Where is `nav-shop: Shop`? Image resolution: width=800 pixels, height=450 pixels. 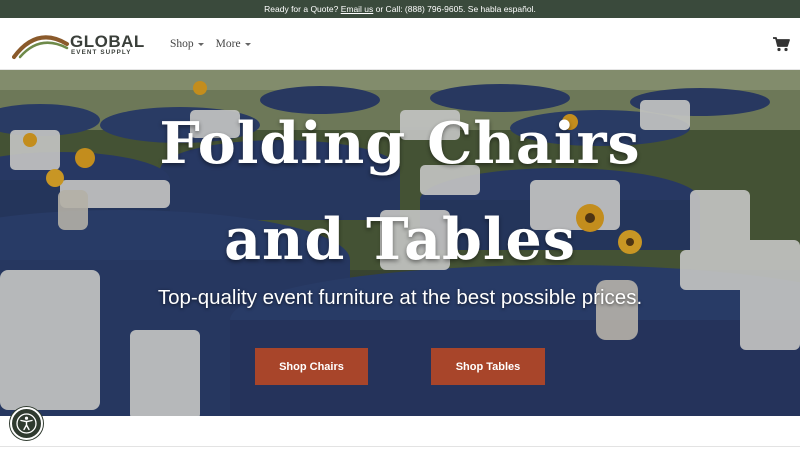
nav-shop: Shop is located at coordinates (187, 44).